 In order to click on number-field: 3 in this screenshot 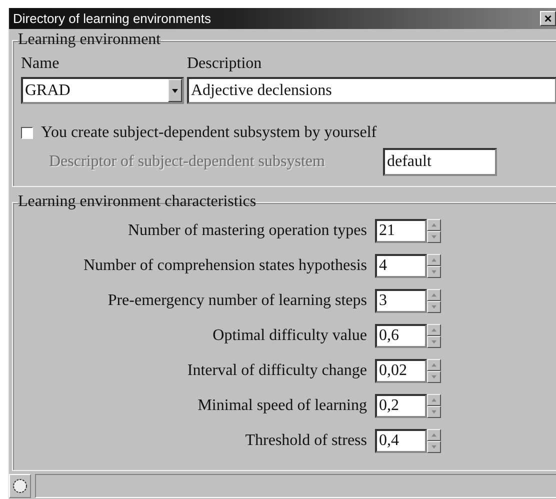, I will do `click(401, 301)`.